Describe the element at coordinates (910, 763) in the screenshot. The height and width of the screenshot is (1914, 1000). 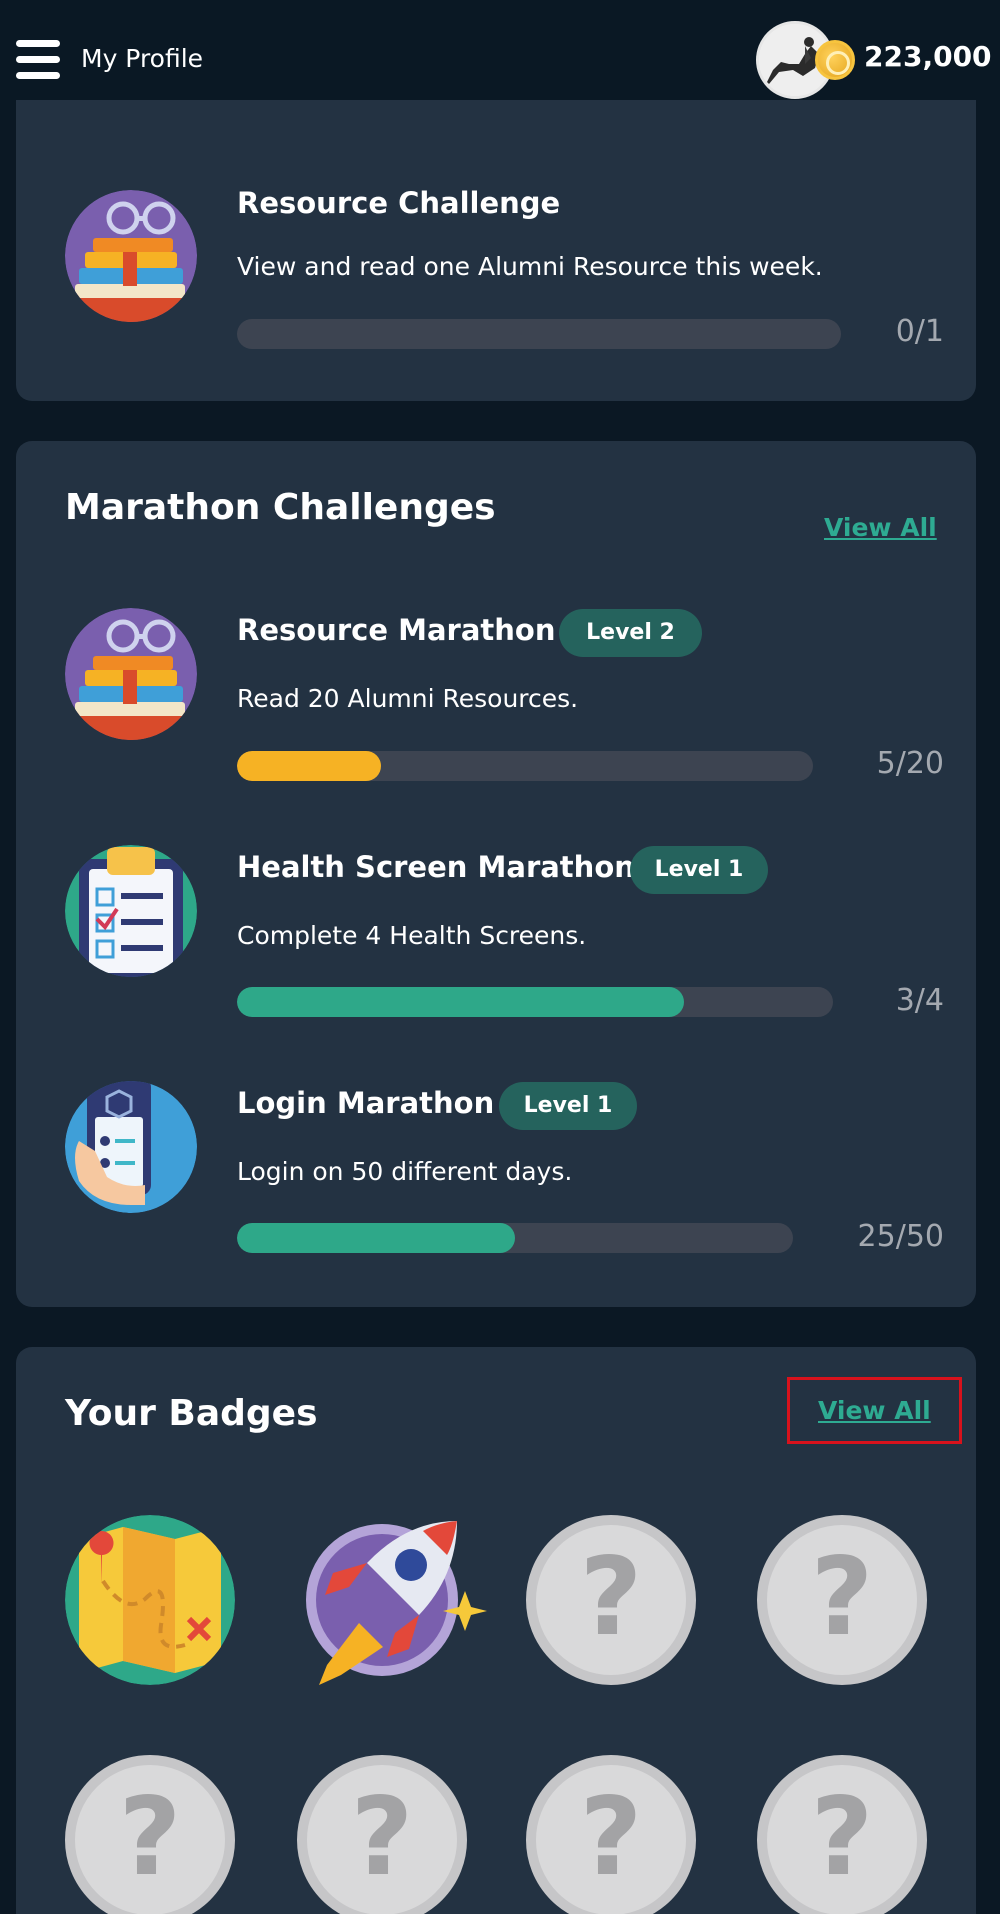
I see `progress-count: 5/20` at that location.